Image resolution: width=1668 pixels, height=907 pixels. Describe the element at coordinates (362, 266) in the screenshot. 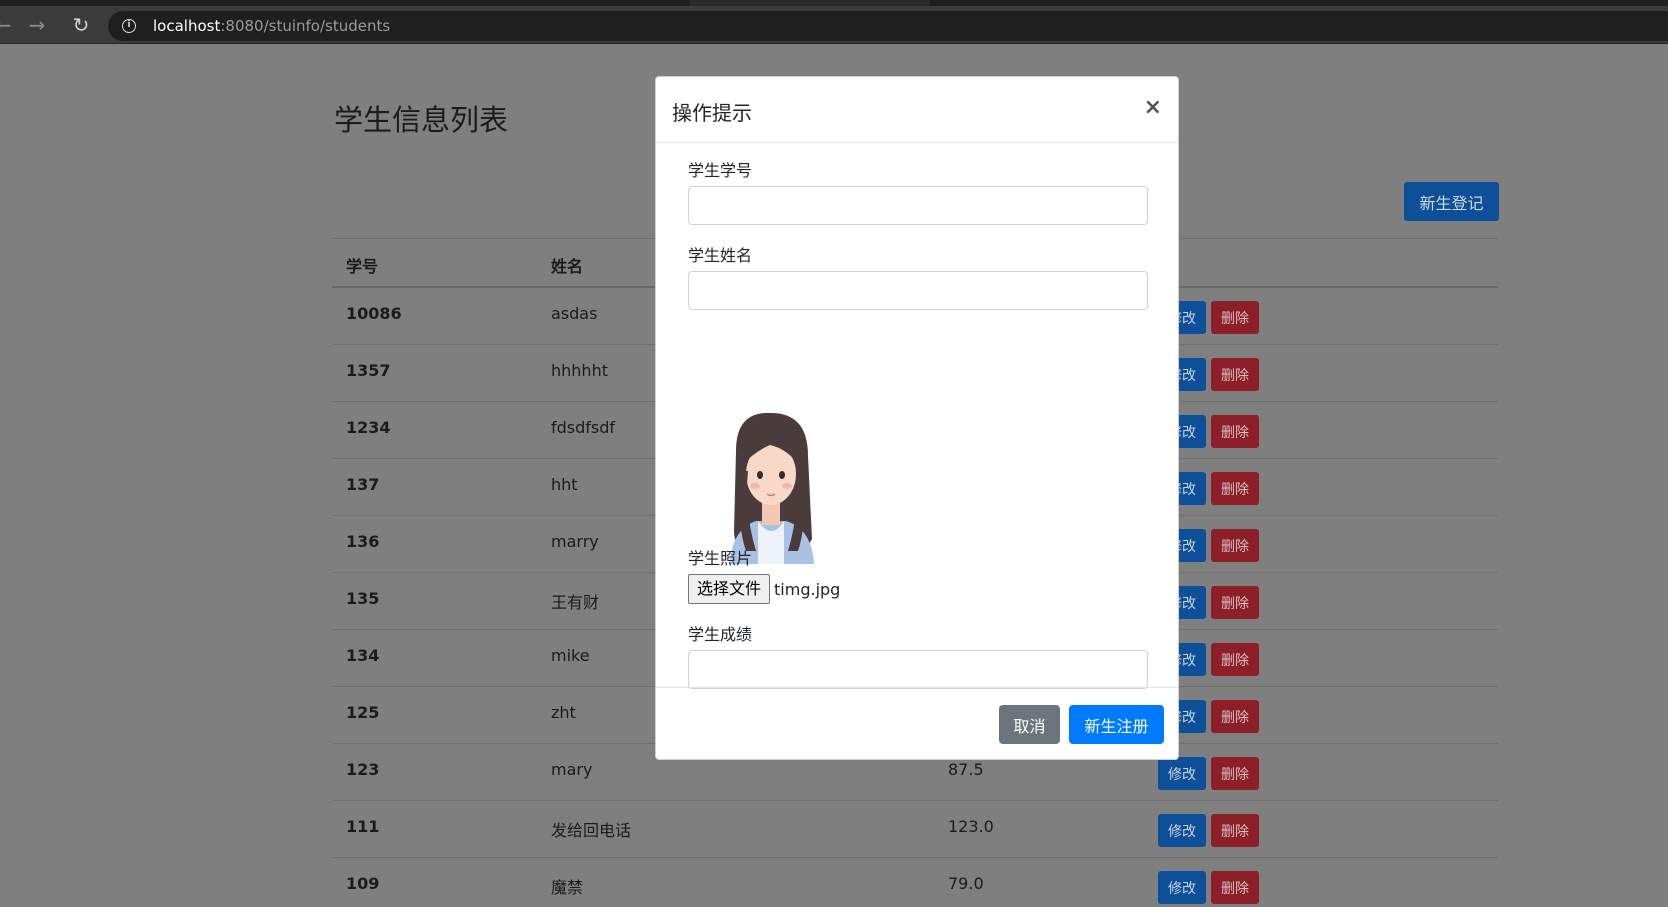

I see `column-header-id: 学号` at that location.